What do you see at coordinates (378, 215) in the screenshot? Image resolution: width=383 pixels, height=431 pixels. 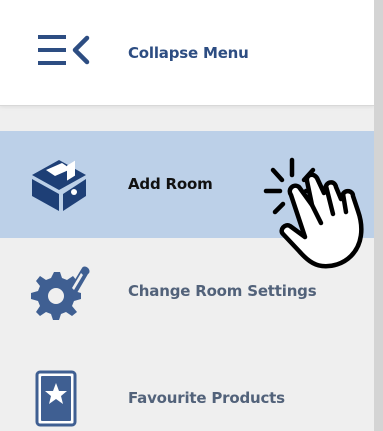 I see `menu-scrollbar` at bounding box center [378, 215].